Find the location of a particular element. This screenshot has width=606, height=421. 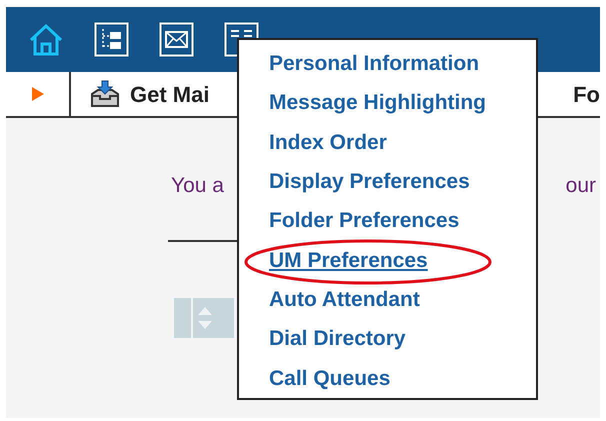

menu-item: Display Preferences is located at coordinates (369, 182).